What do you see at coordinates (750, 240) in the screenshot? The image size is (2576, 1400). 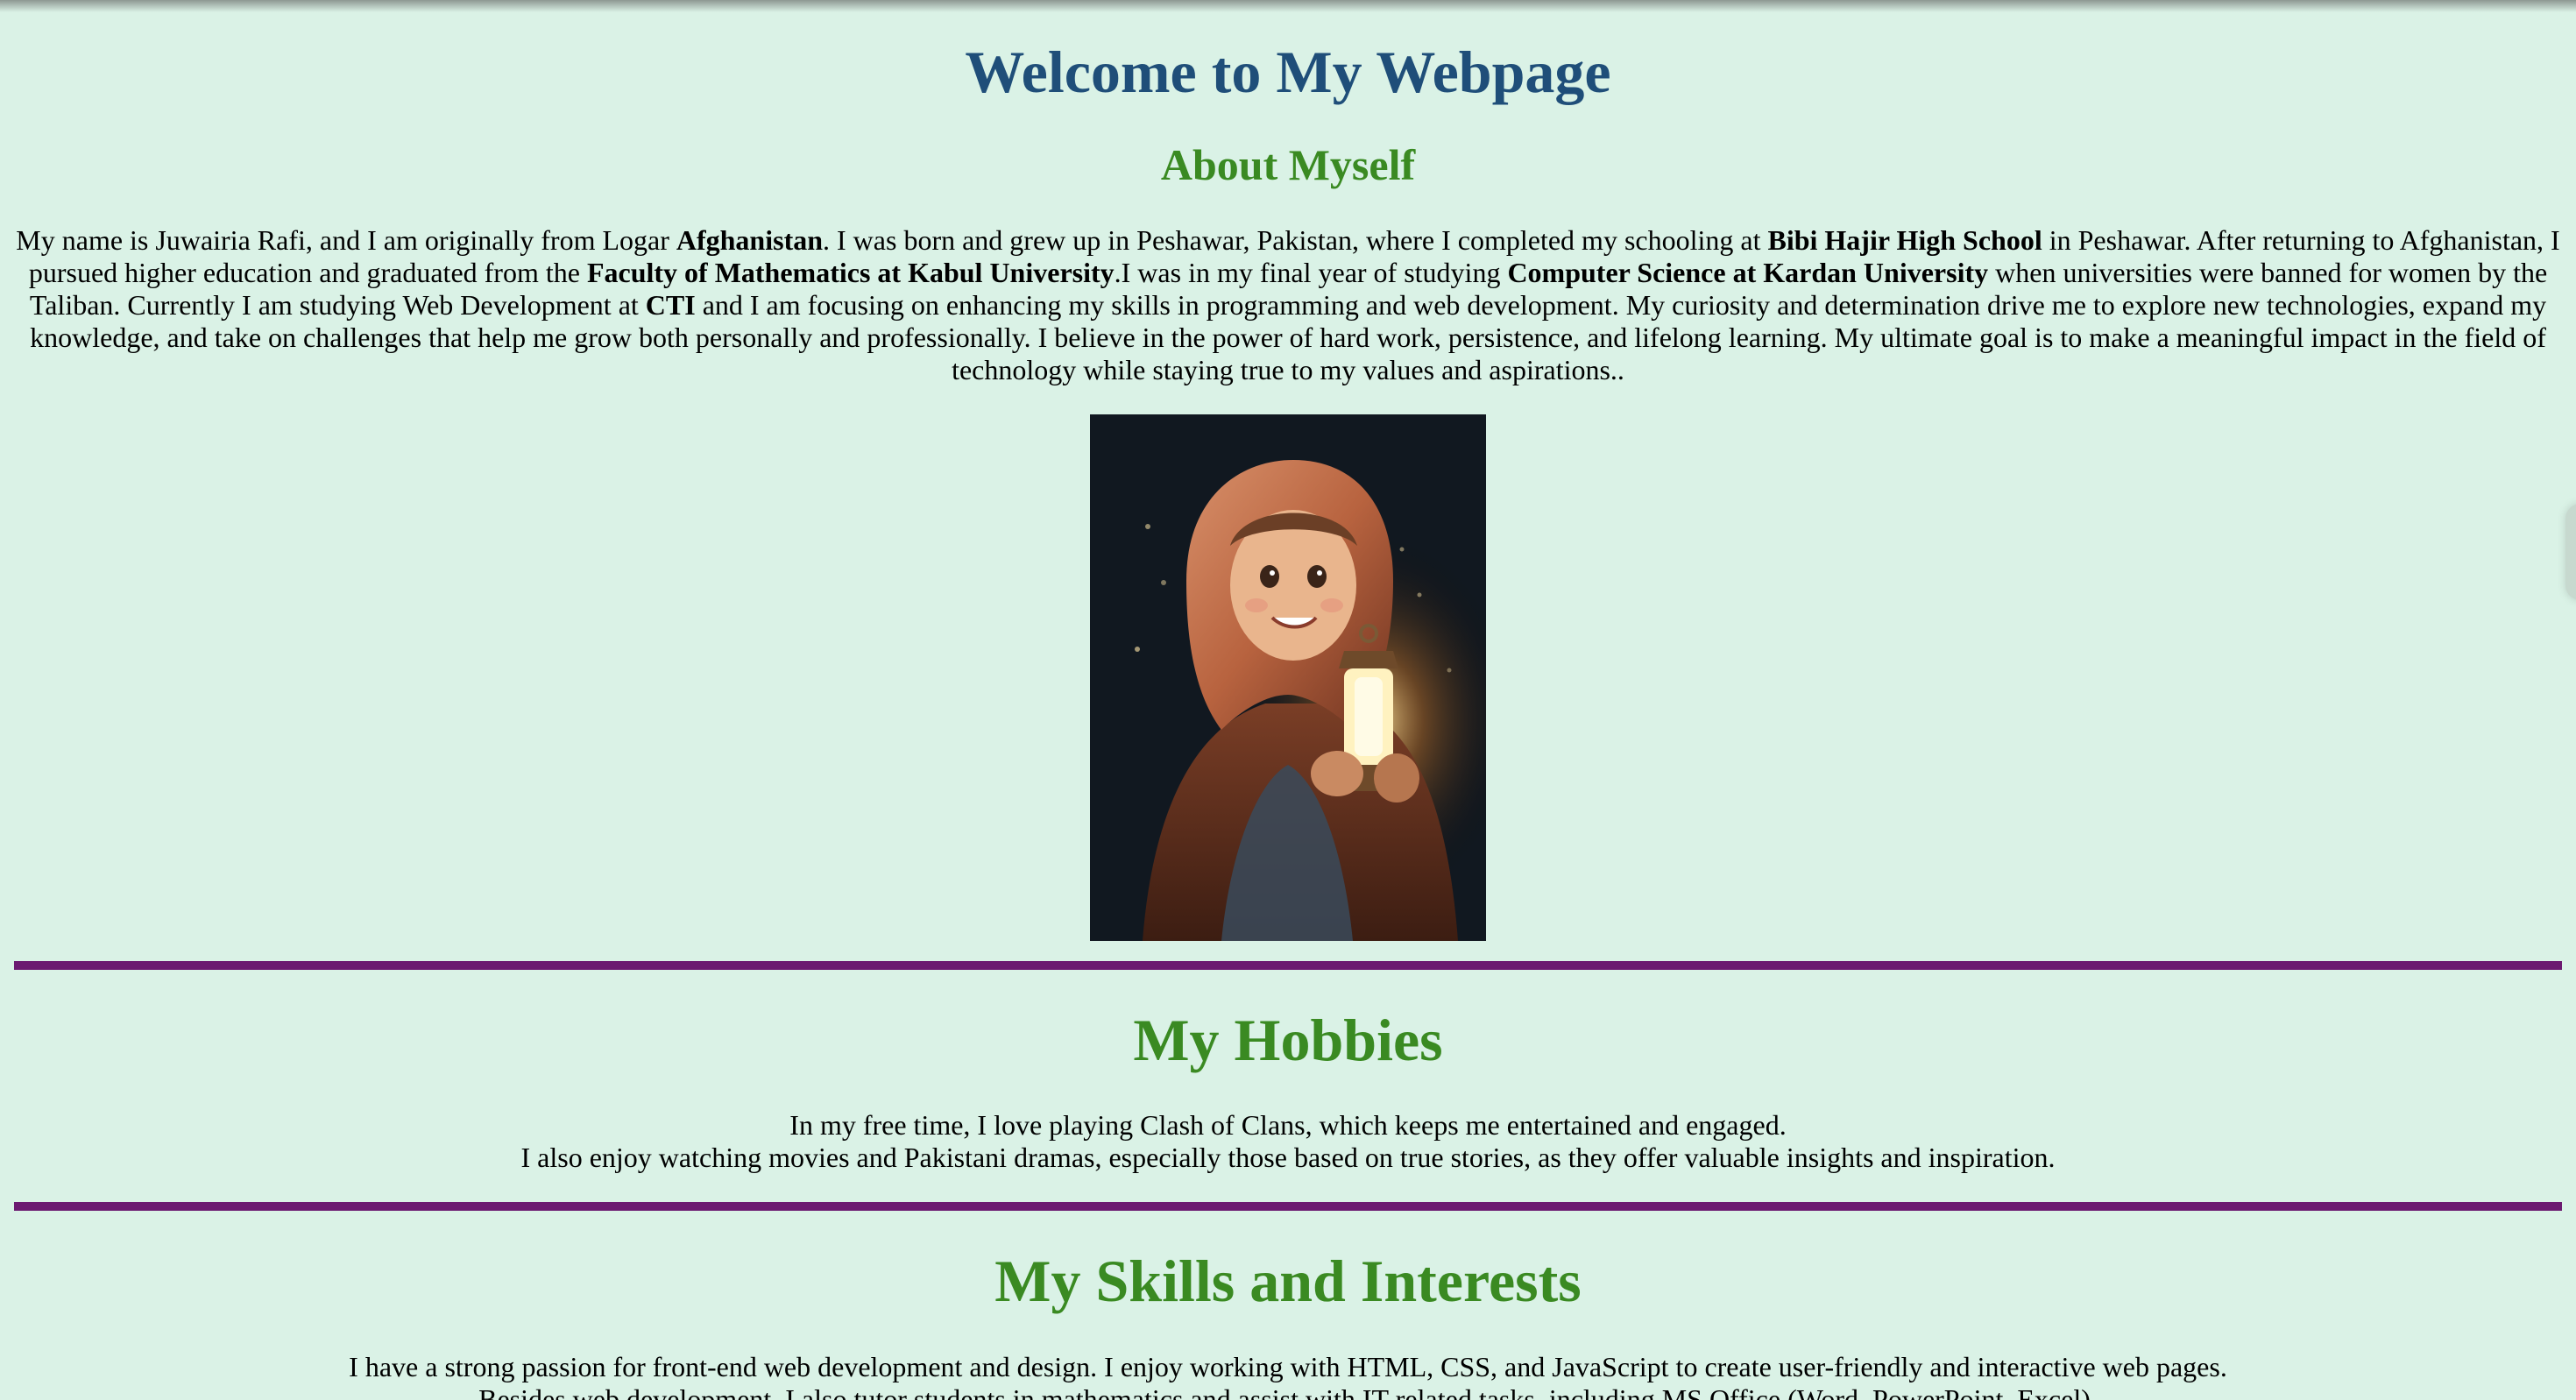 I see `about-highlight: Afghanistan` at bounding box center [750, 240].